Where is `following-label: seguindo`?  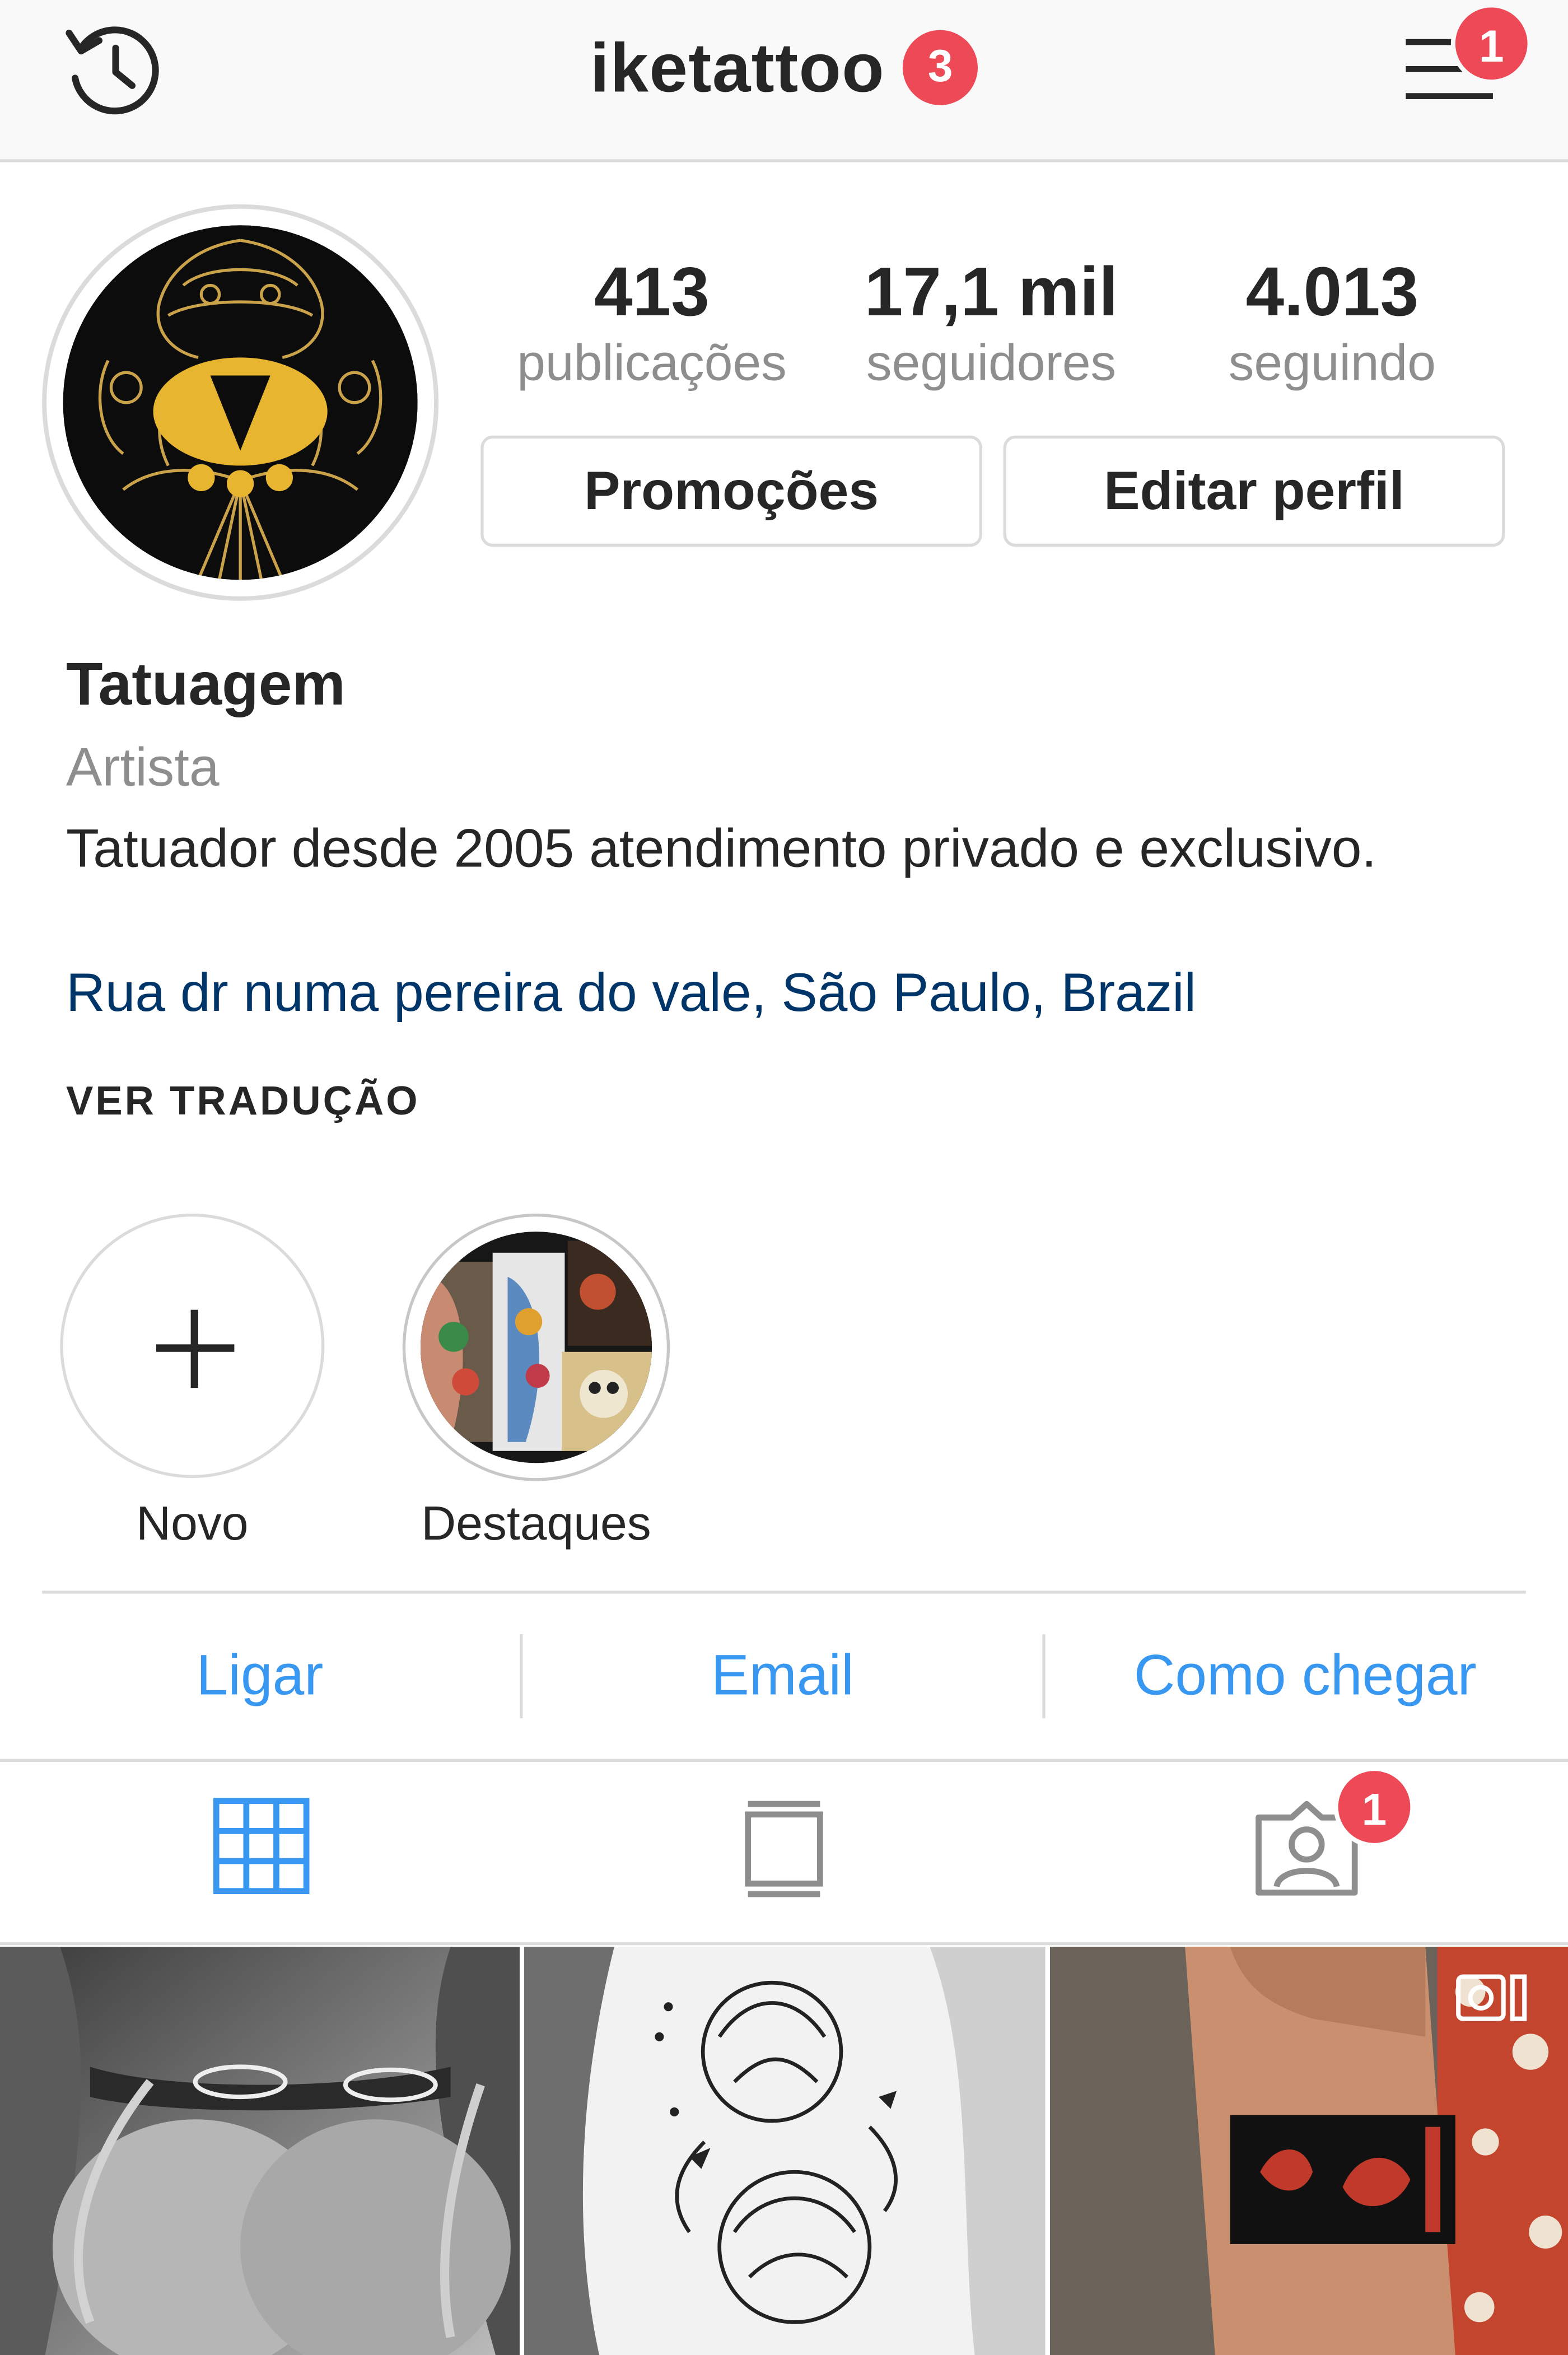 following-label: seguindo is located at coordinates (1332, 364).